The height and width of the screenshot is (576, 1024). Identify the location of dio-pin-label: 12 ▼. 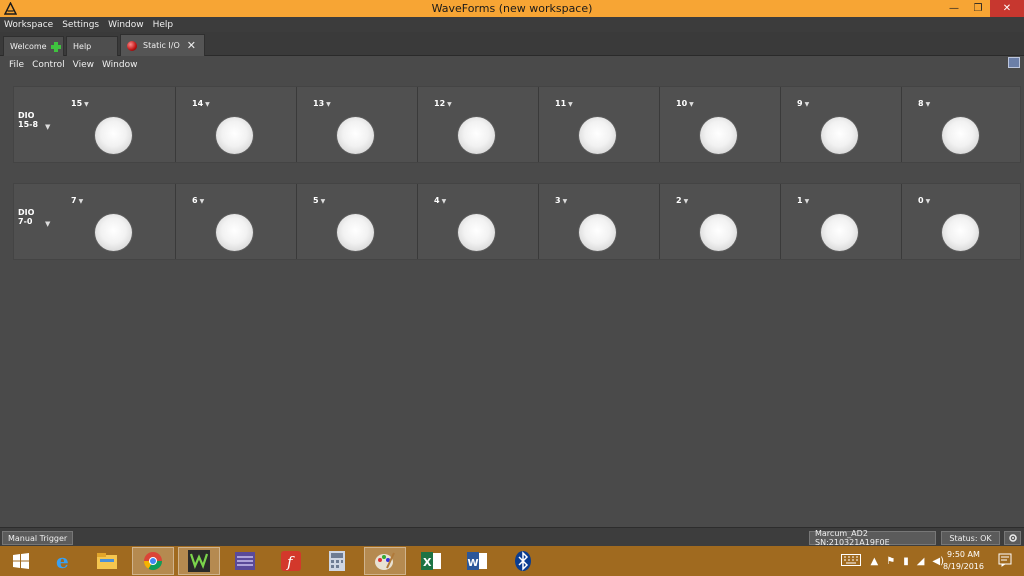
(443, 103).